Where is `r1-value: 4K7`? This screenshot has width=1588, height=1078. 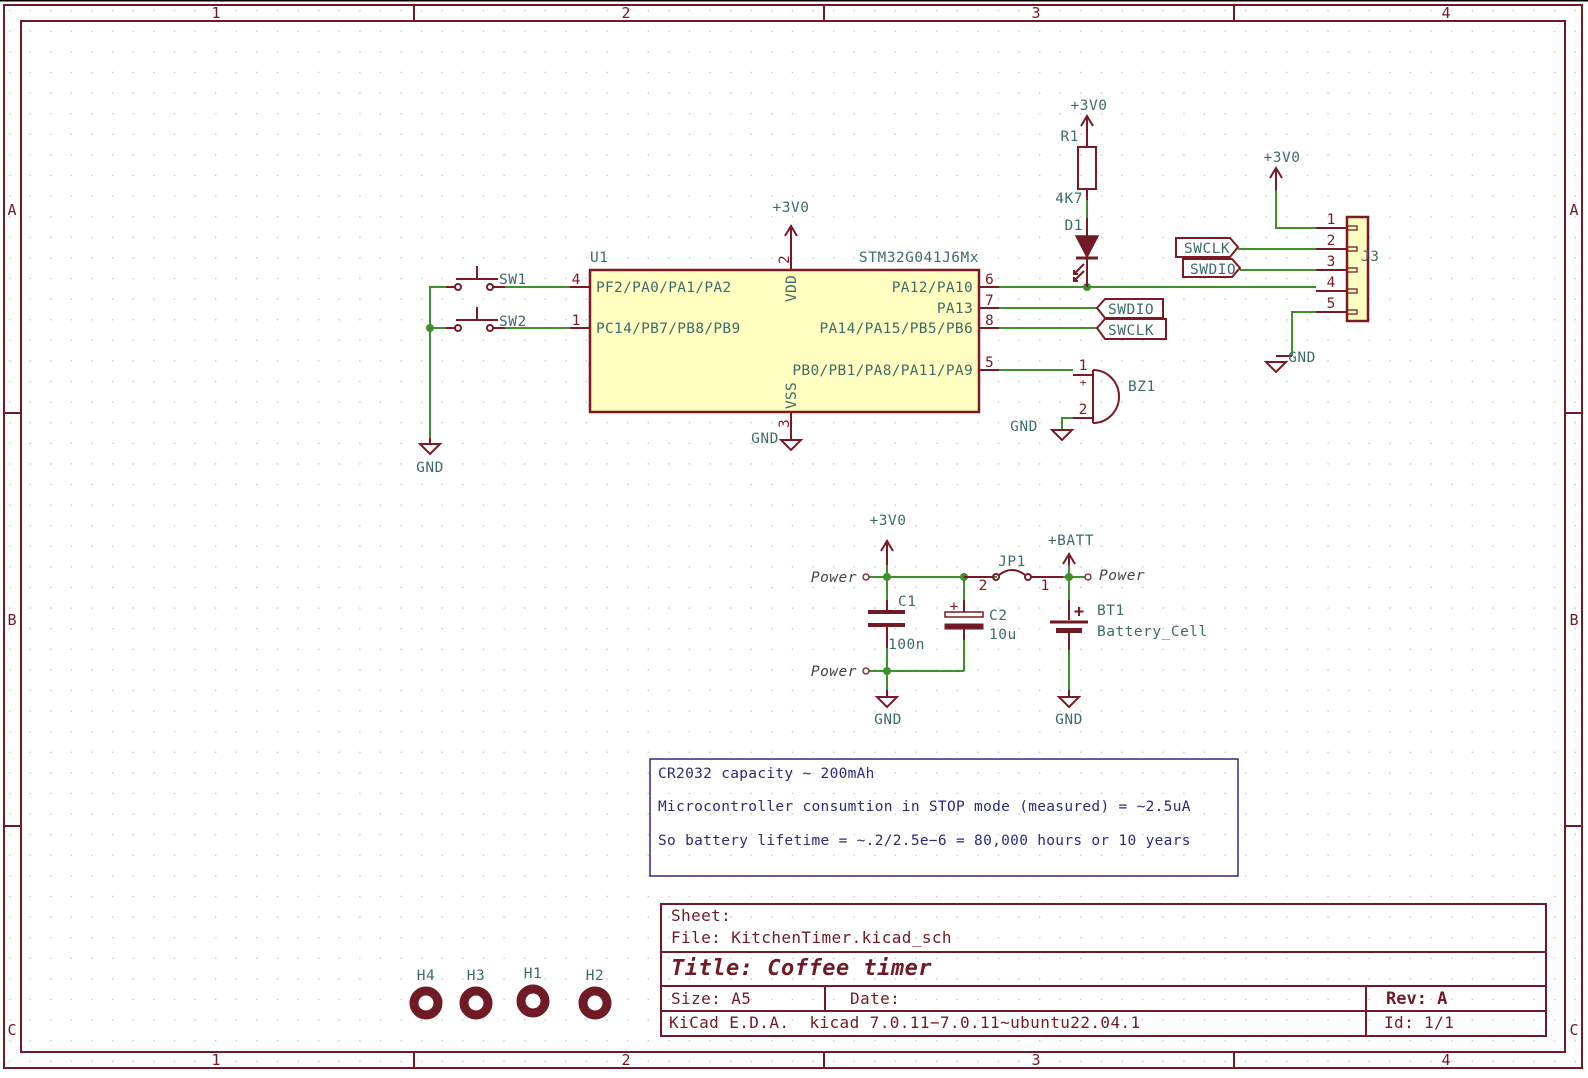
r1-value: 4K7 is located at coordinates (1069, 199).